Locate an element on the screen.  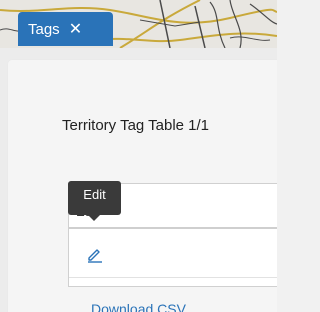
table-title: Territory Tag Table 1/1 is located at coordinates (136, 125).